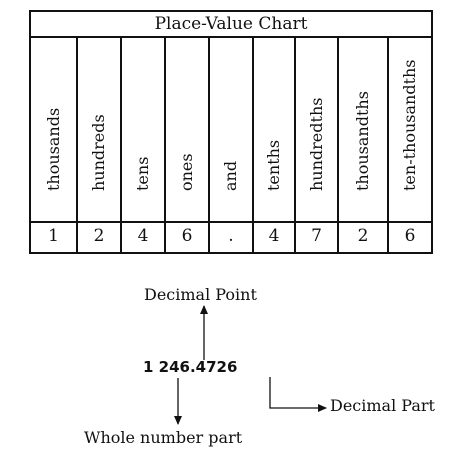 The image size is (468, 464). What do you see at coordinates (250, 365) in the screenshot?
I see `annotation-arrows` at bounding box center [250, 365].